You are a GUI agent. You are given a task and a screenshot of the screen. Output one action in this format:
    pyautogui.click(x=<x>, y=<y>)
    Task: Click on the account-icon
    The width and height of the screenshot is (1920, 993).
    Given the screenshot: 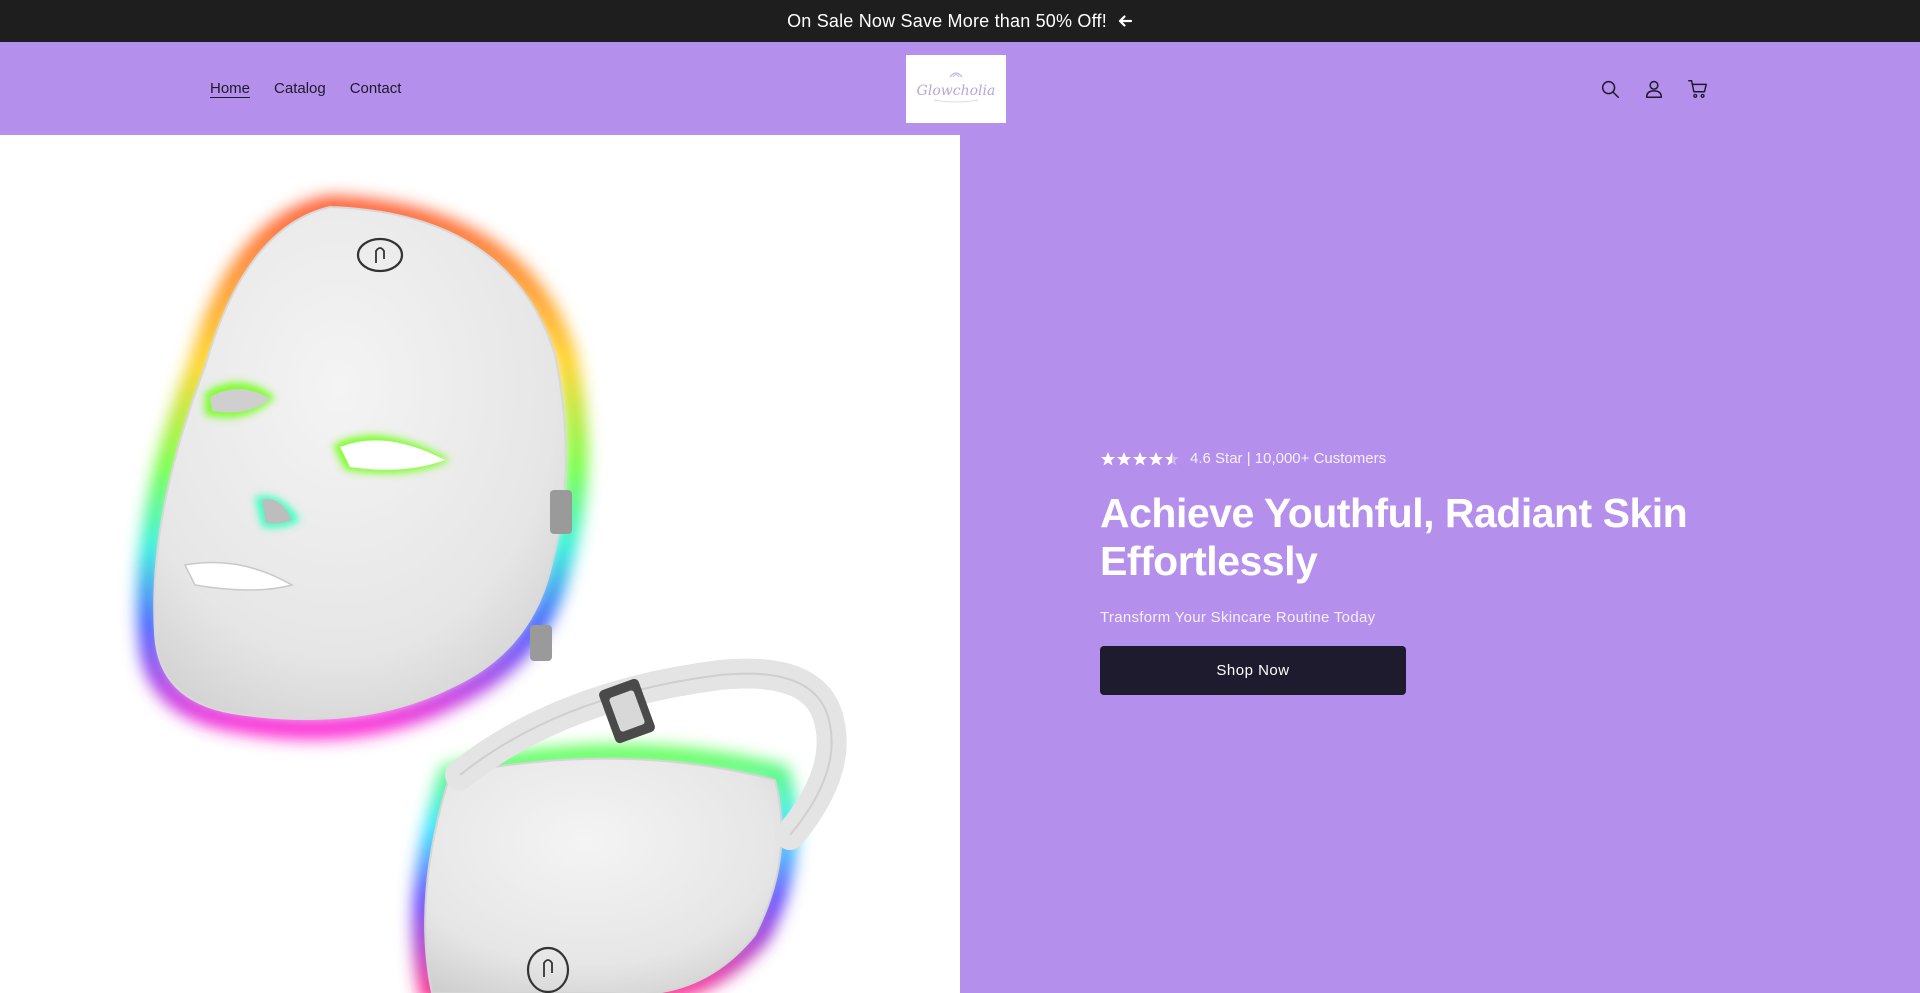 What is the action you would take?
    pyautogui.click(x=1654, y=89)
    